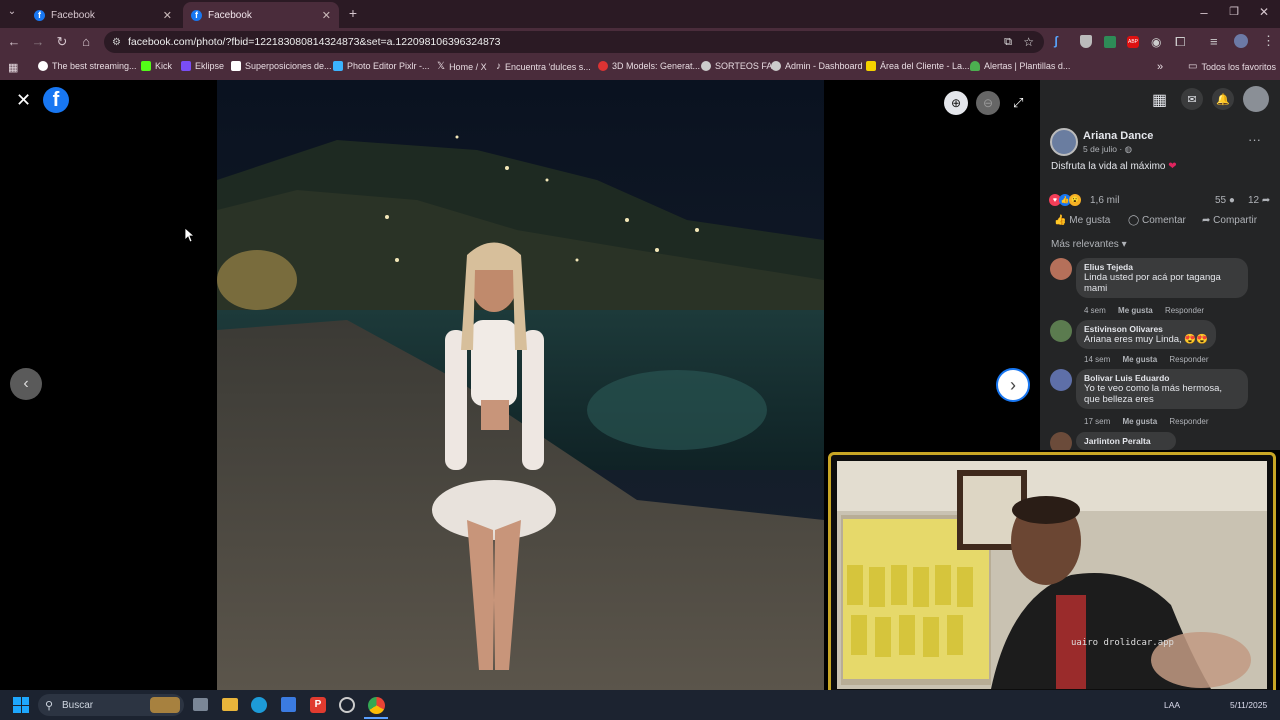 The height and width of the screenshot is (720, 1280). I want to click on shares-count: 12 ➦, so click(1259, 200).